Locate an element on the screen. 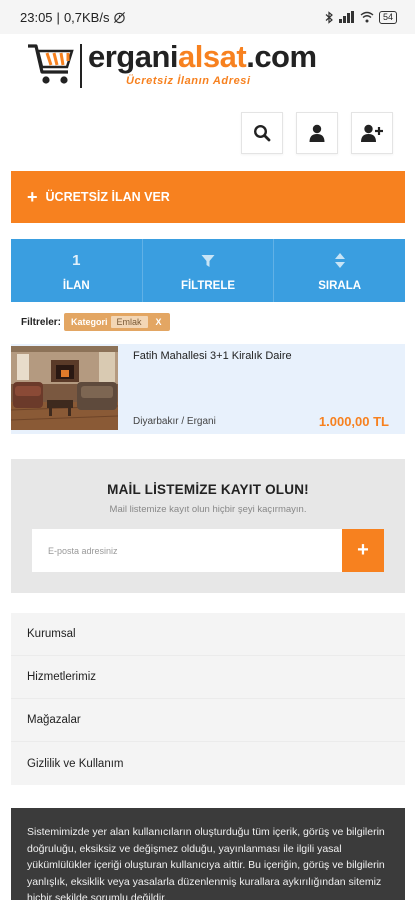 The image size is (415, 900). mute-alarm-icon is located at coordinates (119, 17).